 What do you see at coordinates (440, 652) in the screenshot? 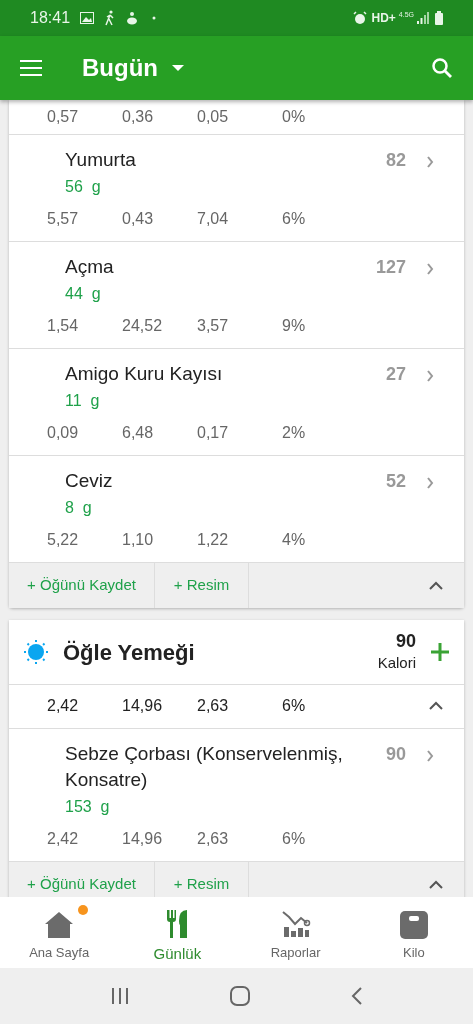
I see `add-icon` at bounding box center [440, 652].